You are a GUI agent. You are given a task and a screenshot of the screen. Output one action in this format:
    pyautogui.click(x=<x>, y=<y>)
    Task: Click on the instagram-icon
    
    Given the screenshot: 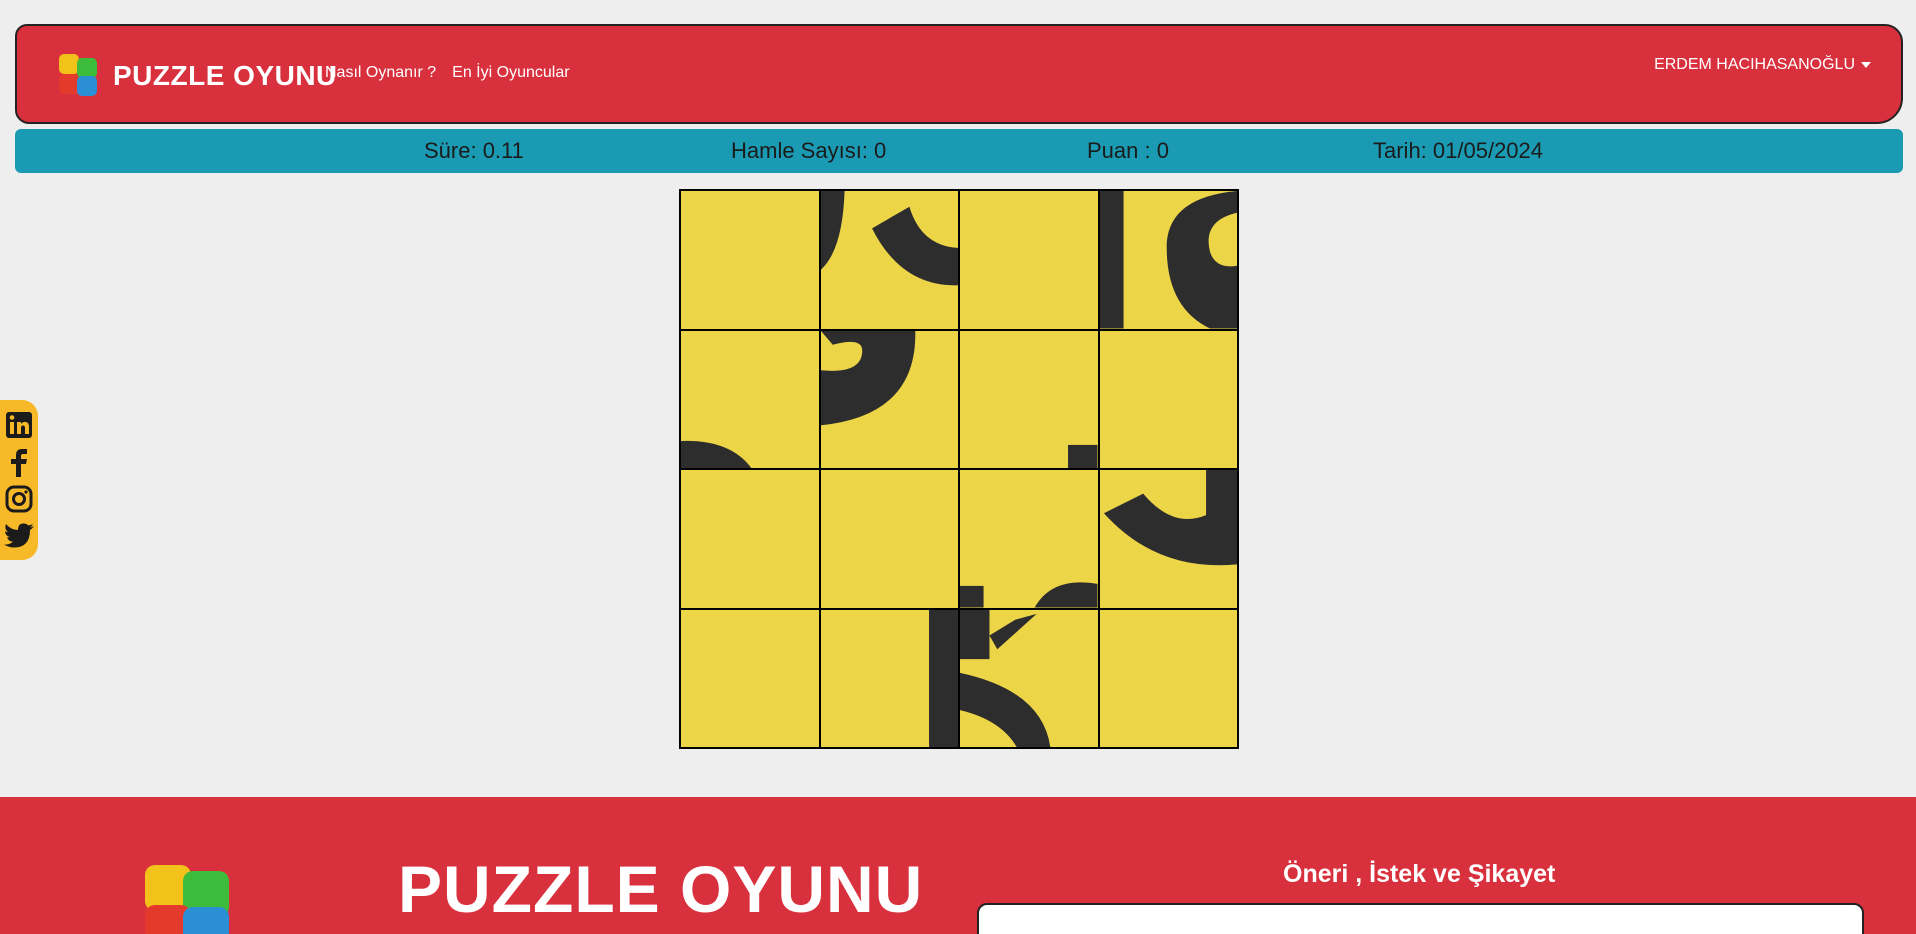 What is the action you would take?
    pyautogui.click(x=19, y=499)
    